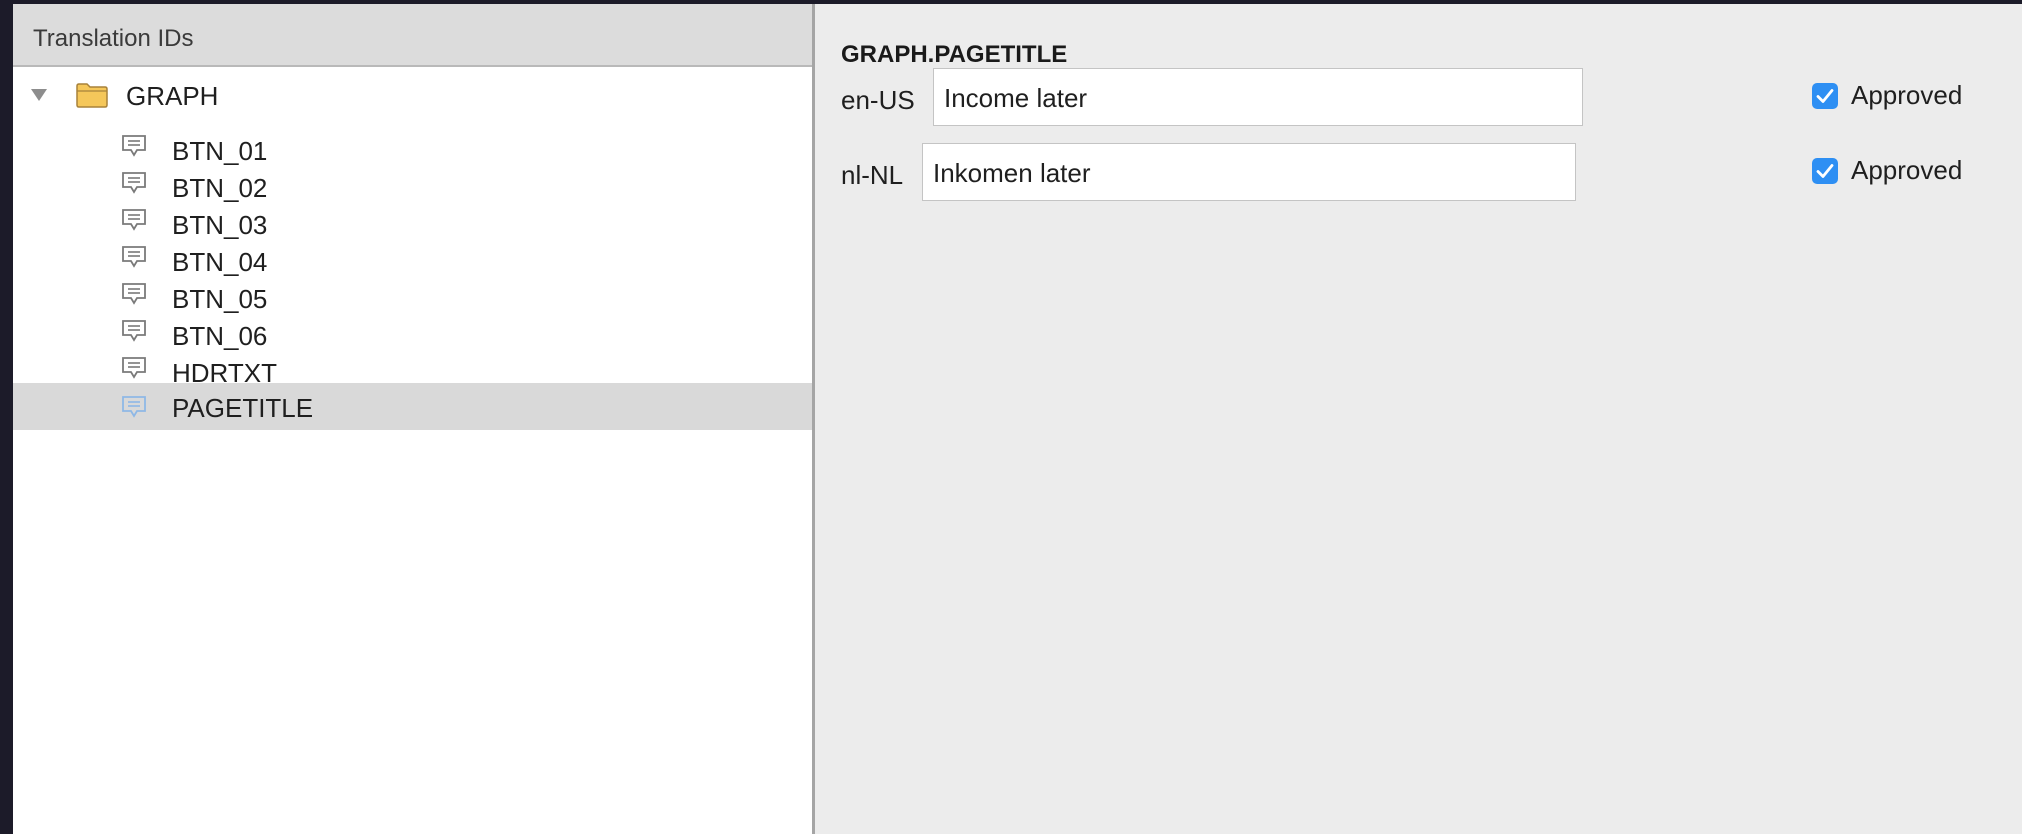  I want to click on translation-row-nl-nl: nl-NL Inkomen later Approved, so click(1418, 178).